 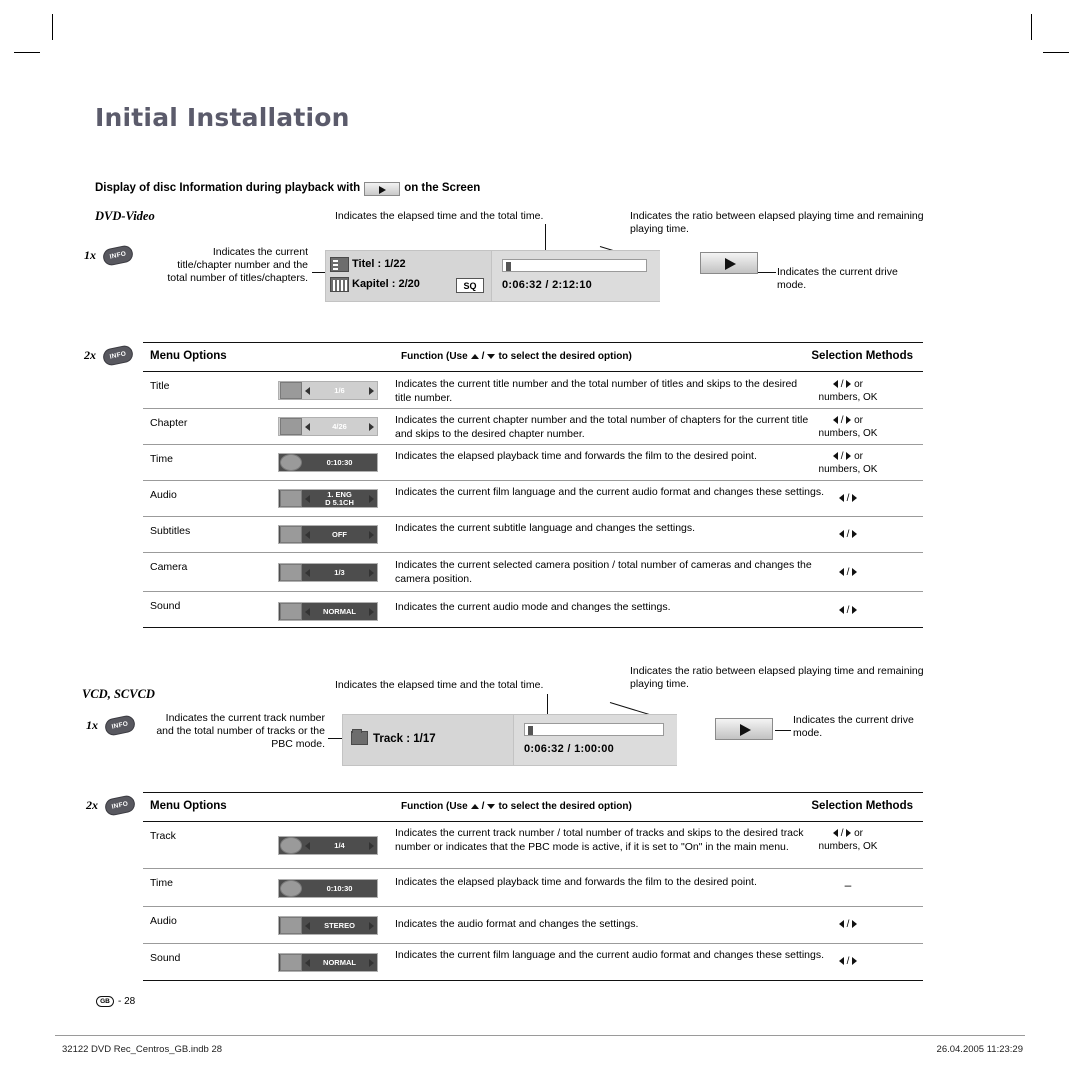 What do you see at coordinates (339, 611) in the screenshot?
I see `dvd-chip-sound-value: NORMAL` at bounding box center [339, 611].